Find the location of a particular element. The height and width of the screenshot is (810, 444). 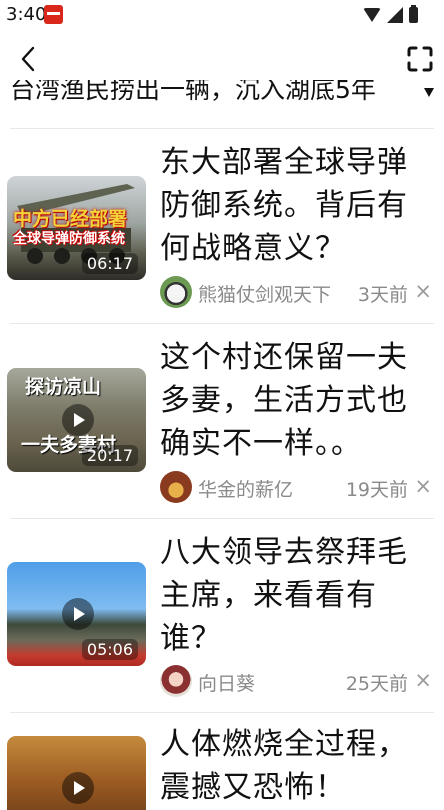

video-thumbnail: 中方已经部署 全球导弹防御系统 06:17 is located at coordinates (76, 228).